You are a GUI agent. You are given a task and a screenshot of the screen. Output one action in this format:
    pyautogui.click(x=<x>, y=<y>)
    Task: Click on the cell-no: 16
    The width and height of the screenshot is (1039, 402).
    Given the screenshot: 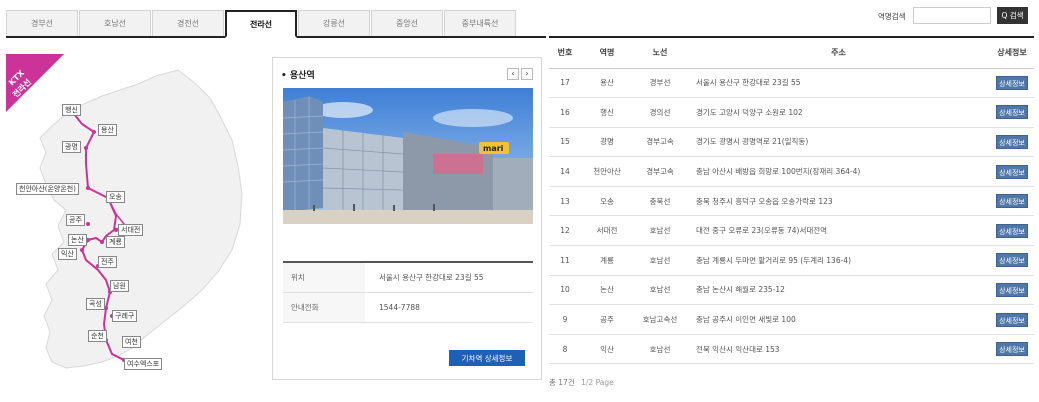 What is the action you would take?
    pyautogui.click(x=565, y=112)
    